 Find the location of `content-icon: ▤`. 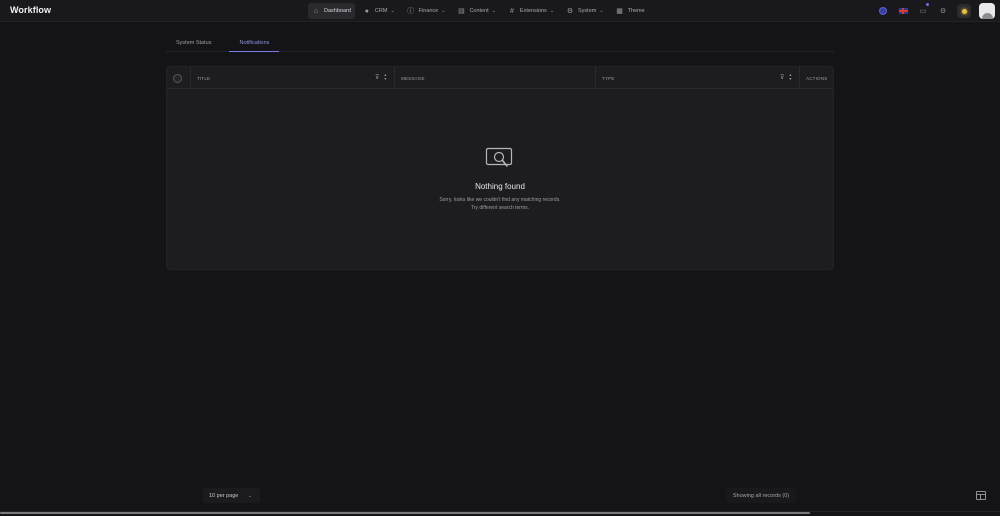

content-icon: ▤ is located at coordinates (461, 11).